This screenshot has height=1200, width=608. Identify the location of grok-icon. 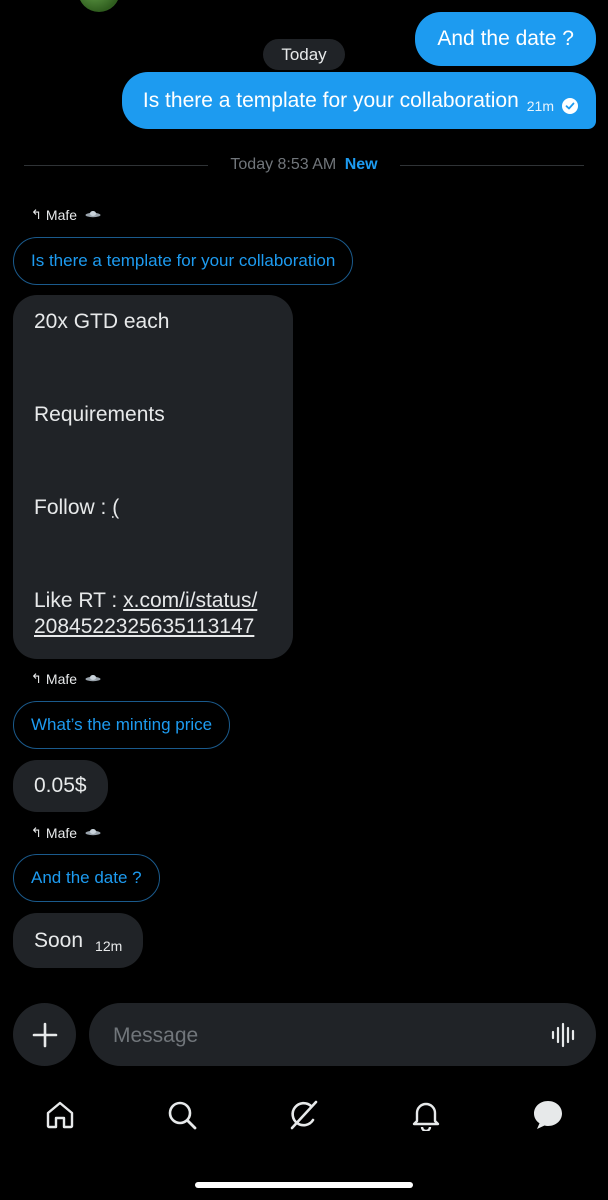
(304, 1115).